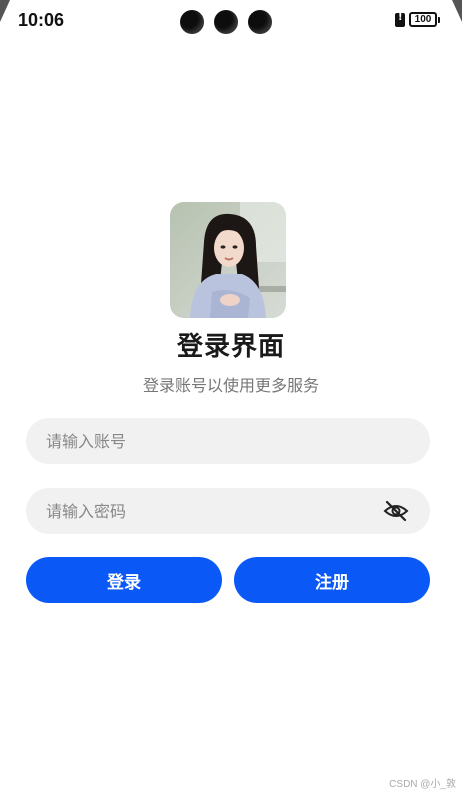  I want to click on status-time: 10:06, so click(41, 20).